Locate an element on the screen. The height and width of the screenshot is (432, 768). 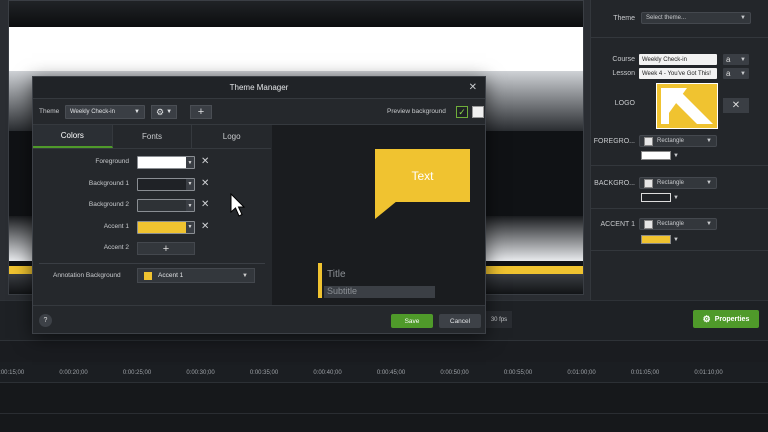
color-row-label: Foreground is located at coordinates (112, 161).